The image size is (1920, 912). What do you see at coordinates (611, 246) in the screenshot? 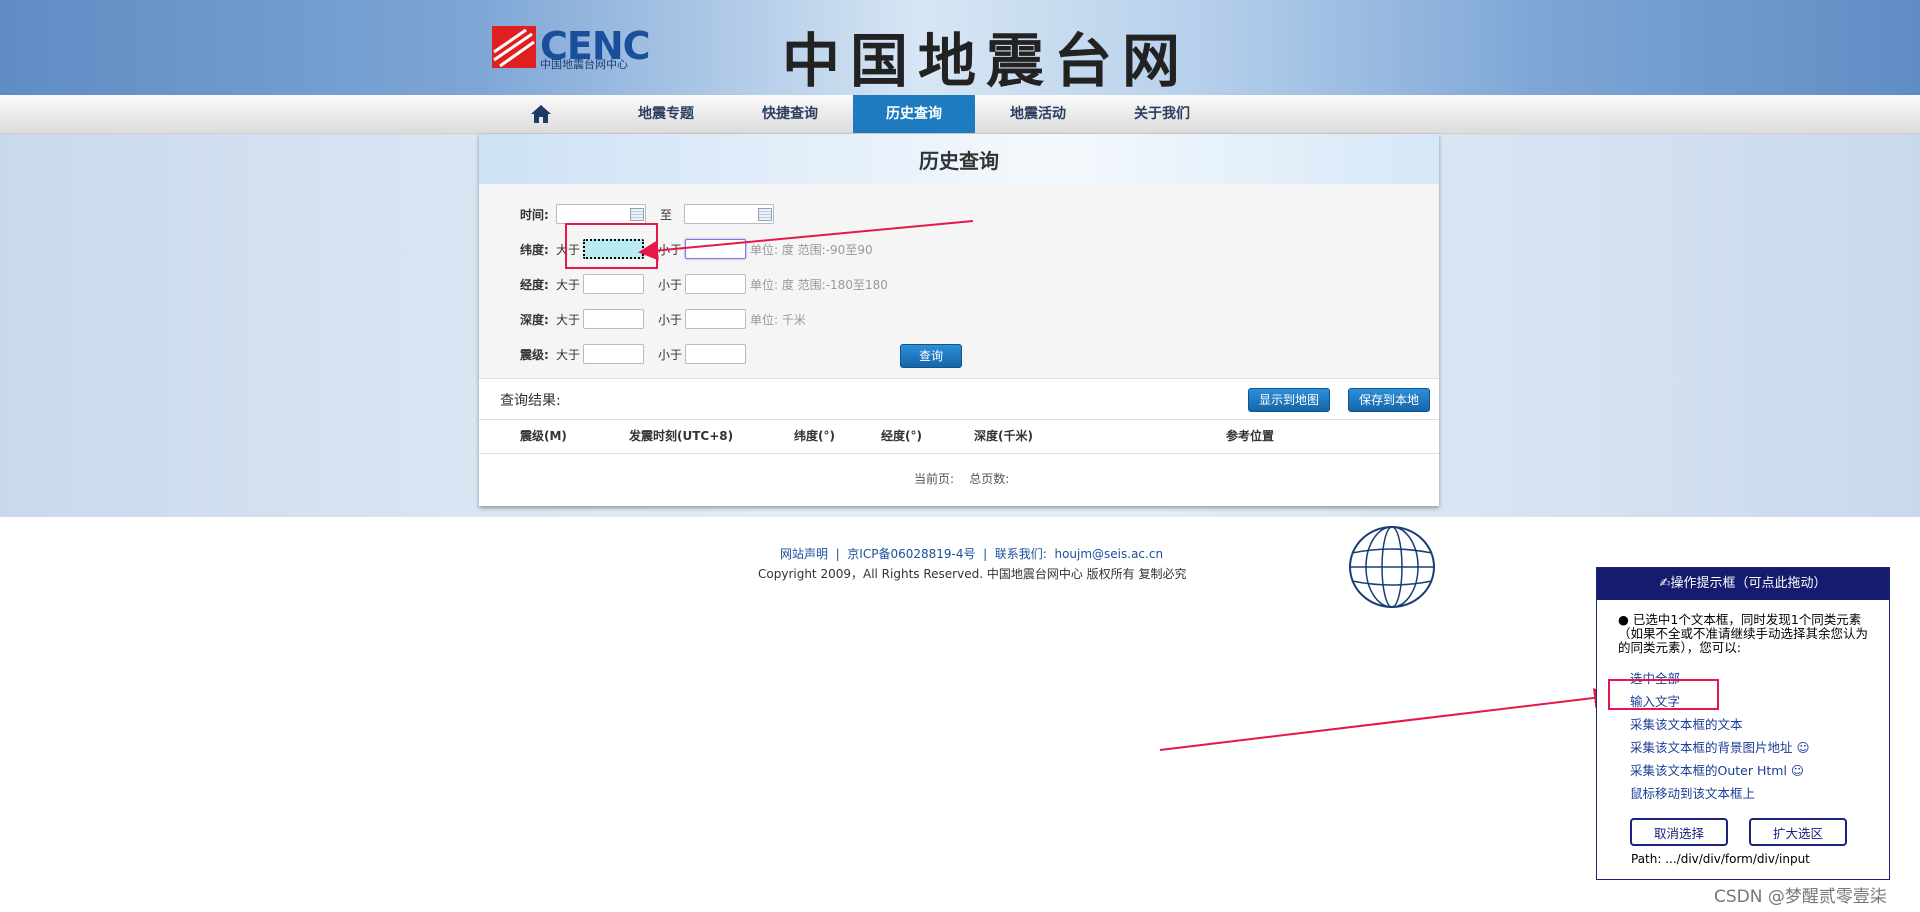
I see `annotation-box-input` at bounding box center [611, 246].